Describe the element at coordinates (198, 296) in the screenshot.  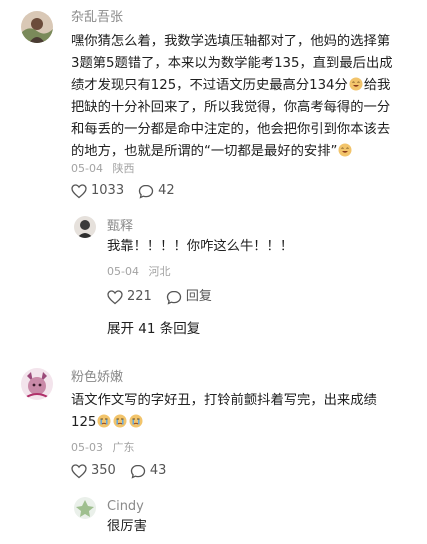
I see `reply-label: 回复` at that location.